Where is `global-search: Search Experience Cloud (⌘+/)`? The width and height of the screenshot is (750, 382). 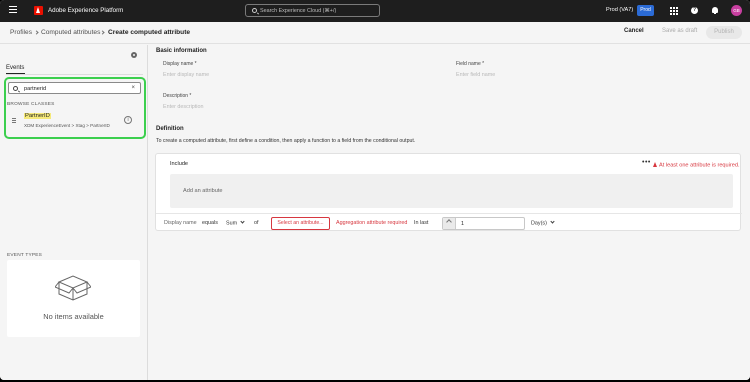
global-search: Search Experience Cloud (⌘+/) is located at coordinates (312, 10).